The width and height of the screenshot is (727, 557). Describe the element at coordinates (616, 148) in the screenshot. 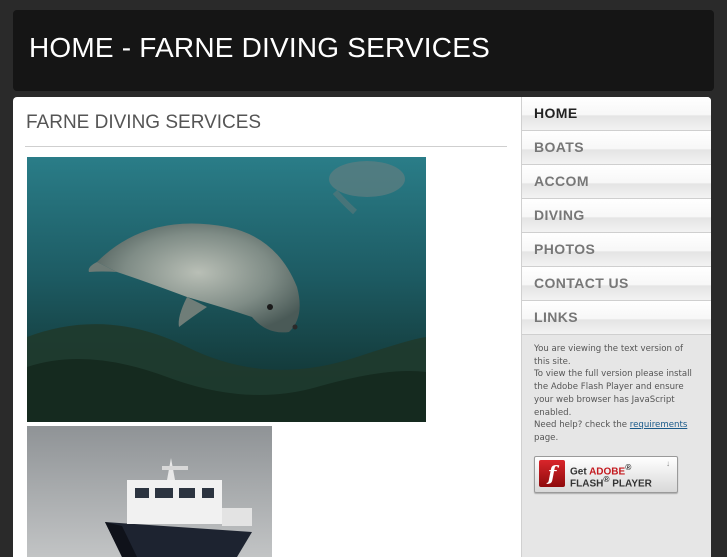

I see `nav-item-boats: BOATS` at that location.